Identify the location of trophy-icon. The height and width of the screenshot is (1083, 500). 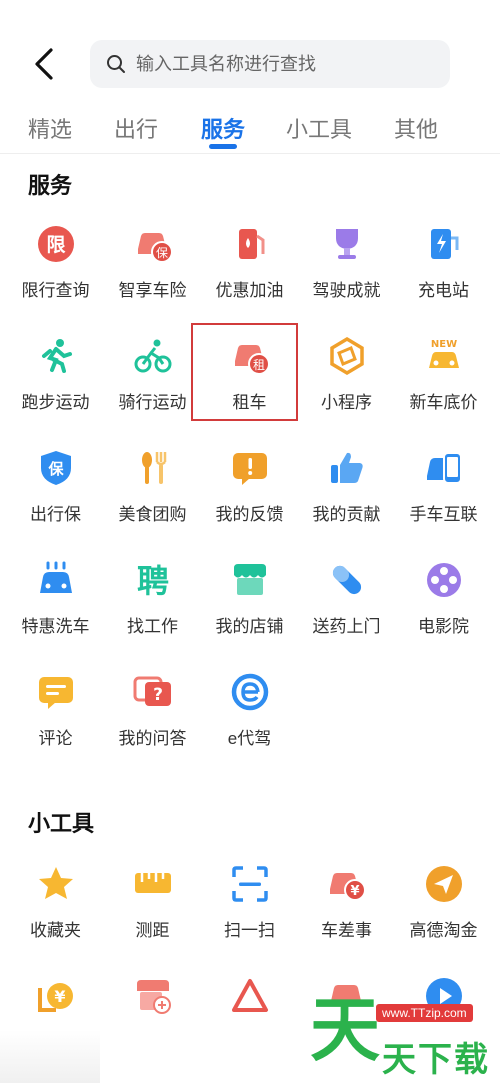
(346, 244).